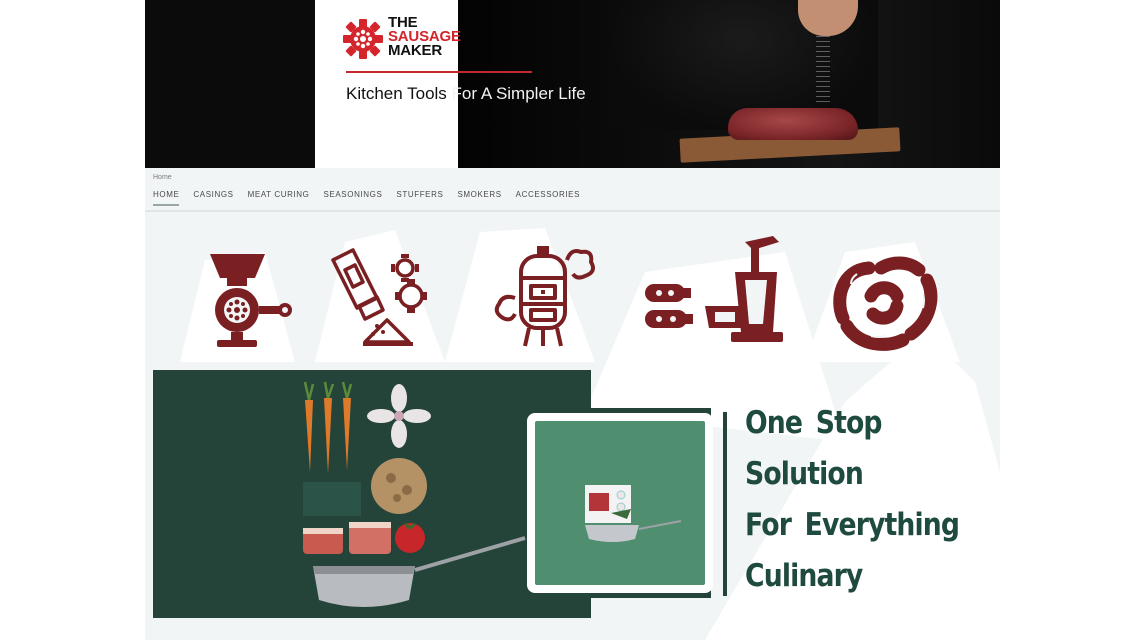 This screenshot has width=1140, height=640. Describe the element at coordinates (518, 93) in the screenshot. I see `tagline-part-2: For A Simpler Life` at that location.